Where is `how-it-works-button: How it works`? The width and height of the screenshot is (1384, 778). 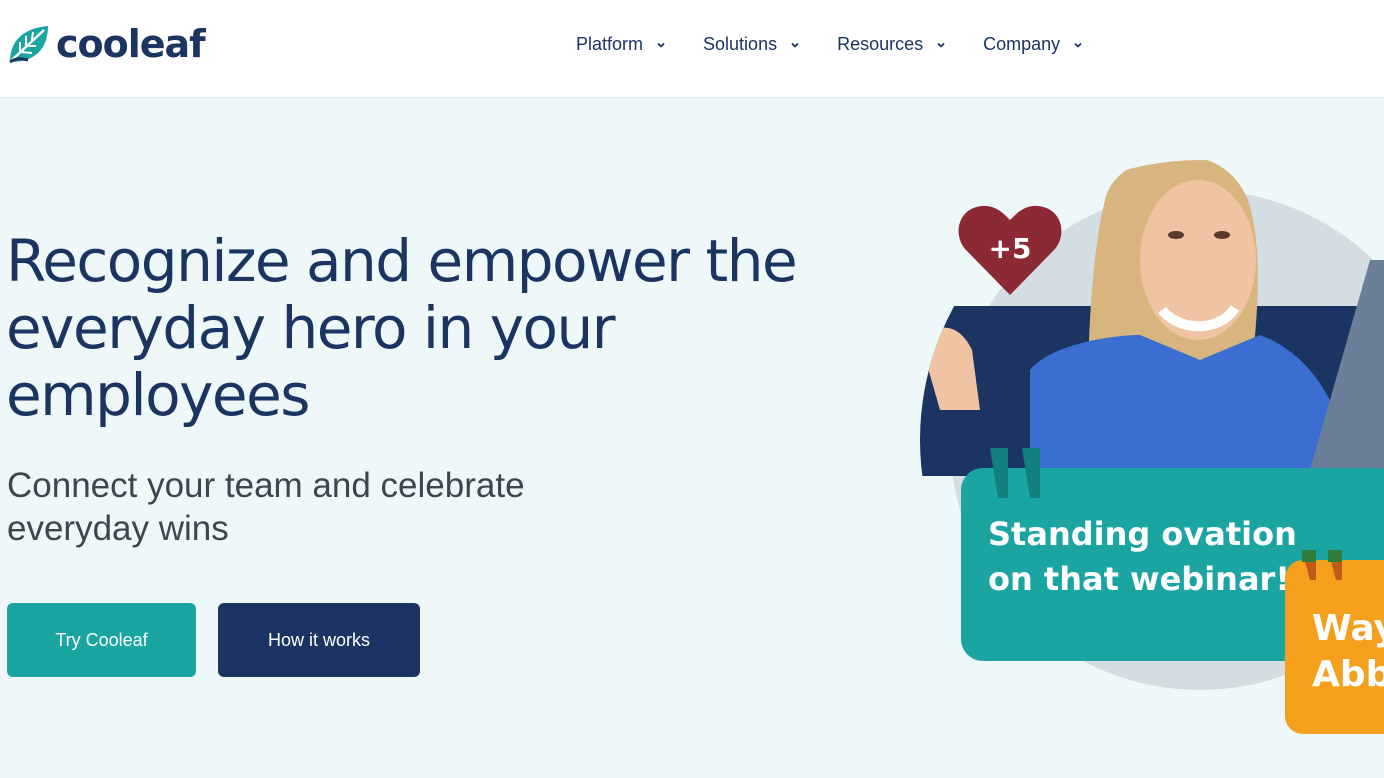 how-it-works-button: How it works is located at coordinates (319, 640).